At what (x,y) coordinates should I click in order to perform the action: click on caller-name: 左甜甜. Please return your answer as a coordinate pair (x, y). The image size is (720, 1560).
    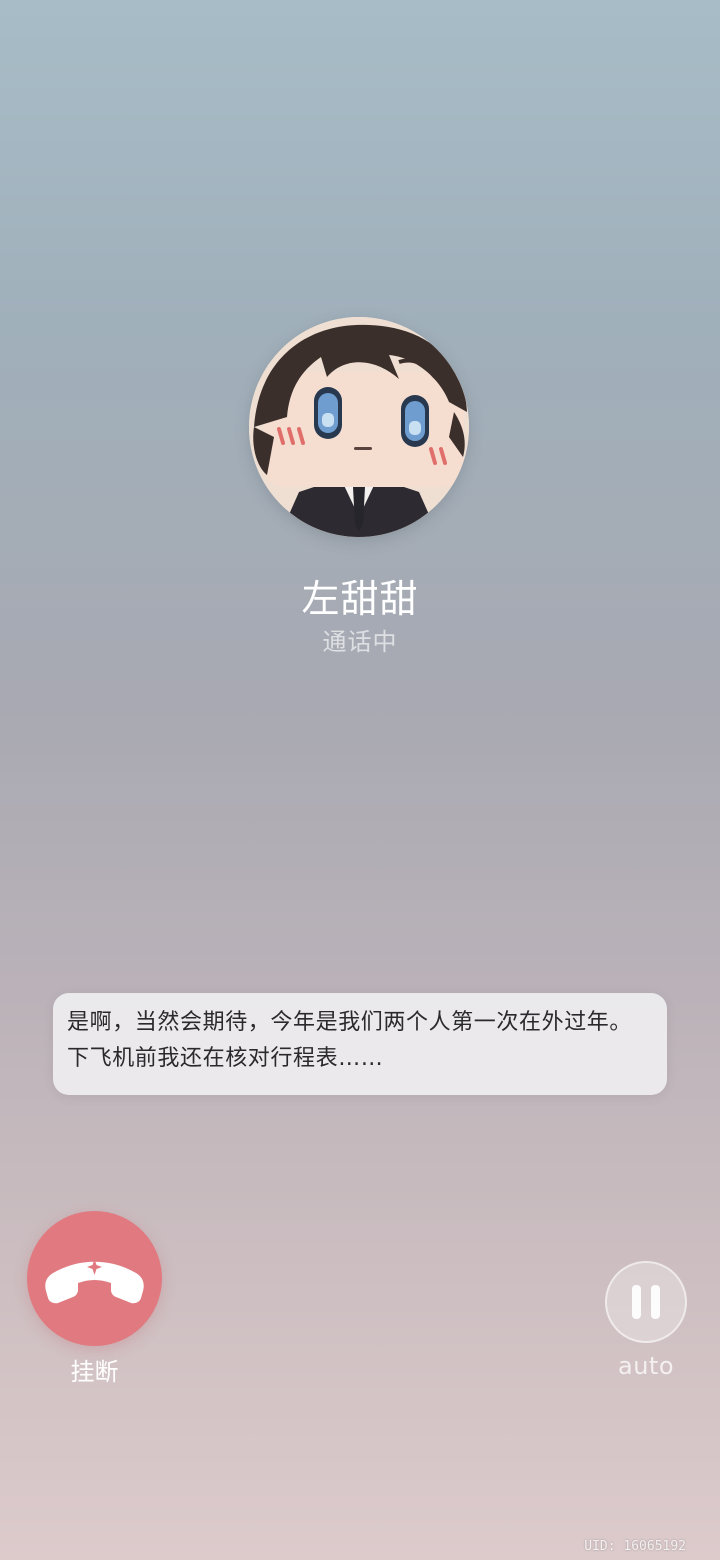
    Looking at the image, I should click on (360, 599).